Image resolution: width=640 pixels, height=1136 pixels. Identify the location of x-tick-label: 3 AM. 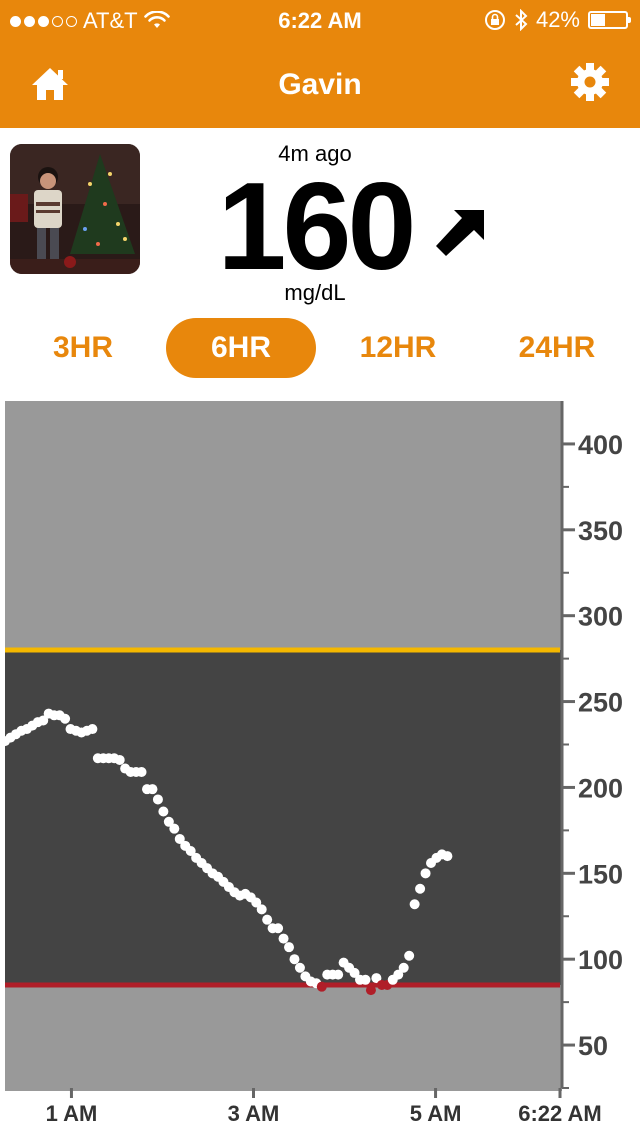
(254, 1113).